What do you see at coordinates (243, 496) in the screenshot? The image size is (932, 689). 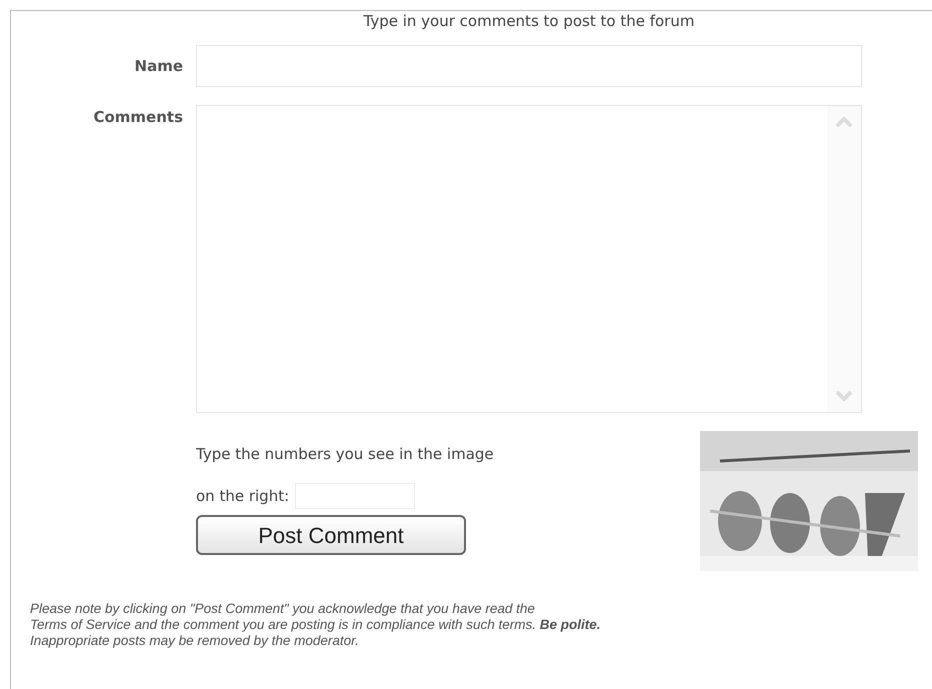 I see `captcha-prompt: on the right:` at bounding box center [243, 496].